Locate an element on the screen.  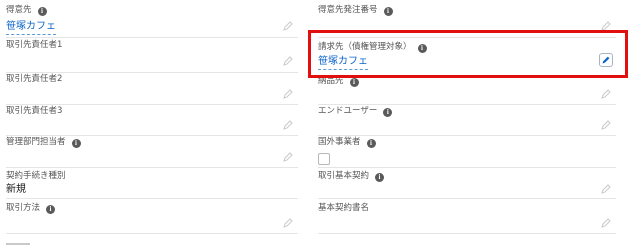
highlight-box is located at coordinates (468, 54).